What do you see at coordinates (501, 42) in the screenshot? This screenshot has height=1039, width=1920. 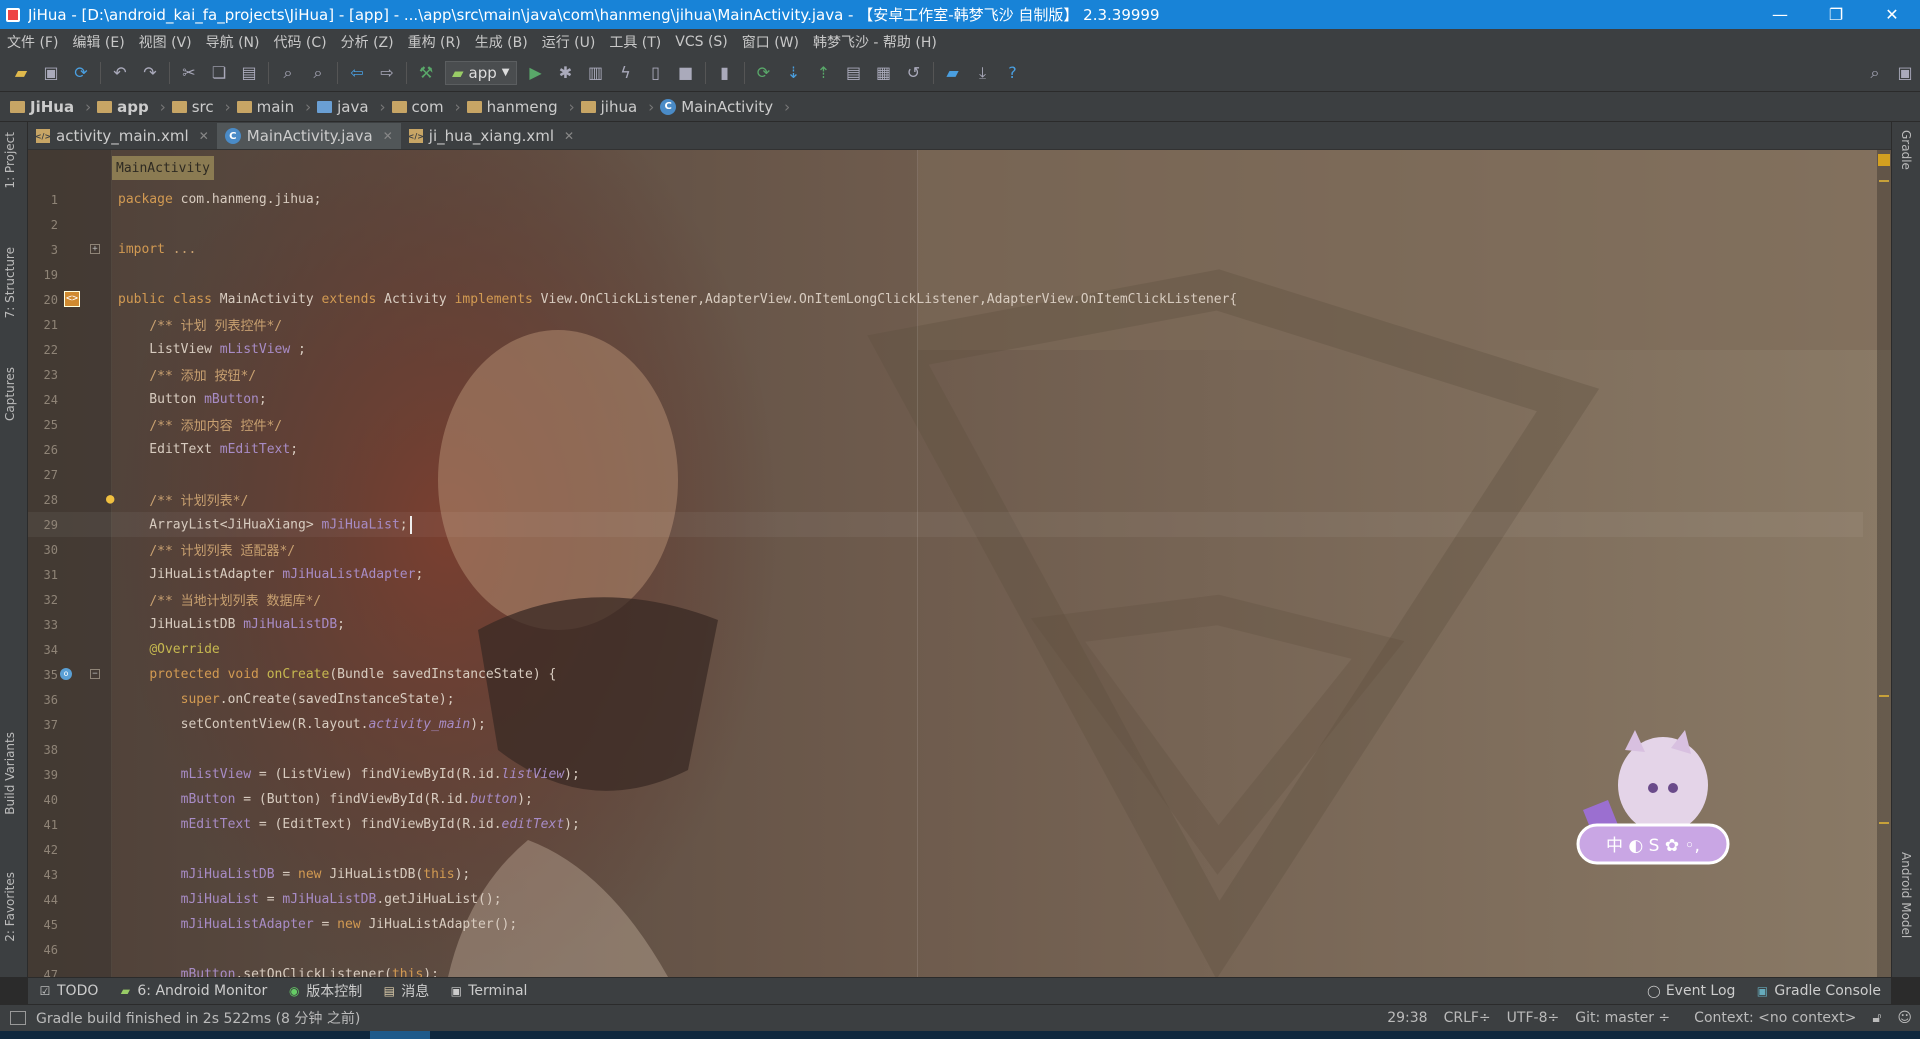 I see `menu-build: 生成 (B)` at bounding box center [501, 42].